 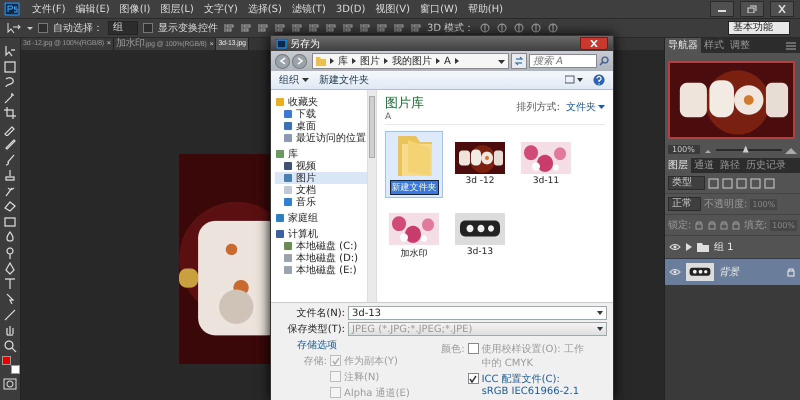 I want to click on blend-mode-dropdown: 正常, so click(x=684, y=204).